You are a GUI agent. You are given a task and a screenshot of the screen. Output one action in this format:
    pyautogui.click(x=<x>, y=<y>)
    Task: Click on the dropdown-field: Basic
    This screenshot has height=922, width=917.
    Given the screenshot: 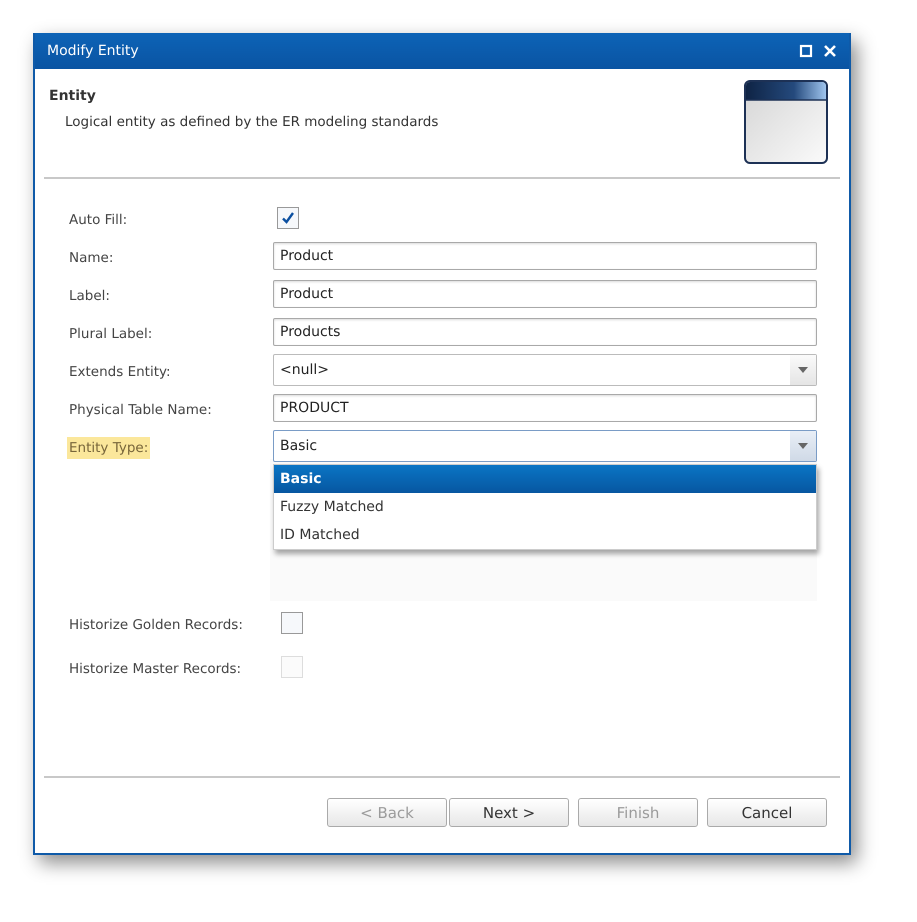 What is the action you would take?
    pyautogui.click(x=545, y=446)
    